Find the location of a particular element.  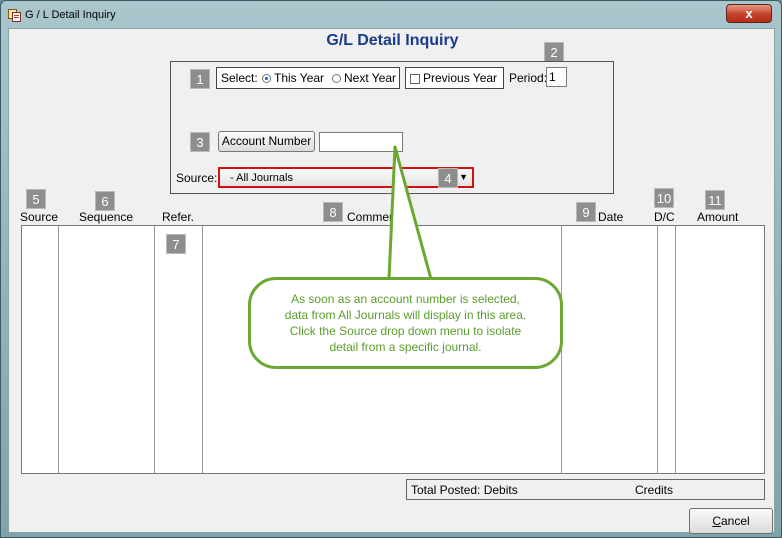

title-bar: G / L Detail Inquiry x is located at coordinates (391, 14).